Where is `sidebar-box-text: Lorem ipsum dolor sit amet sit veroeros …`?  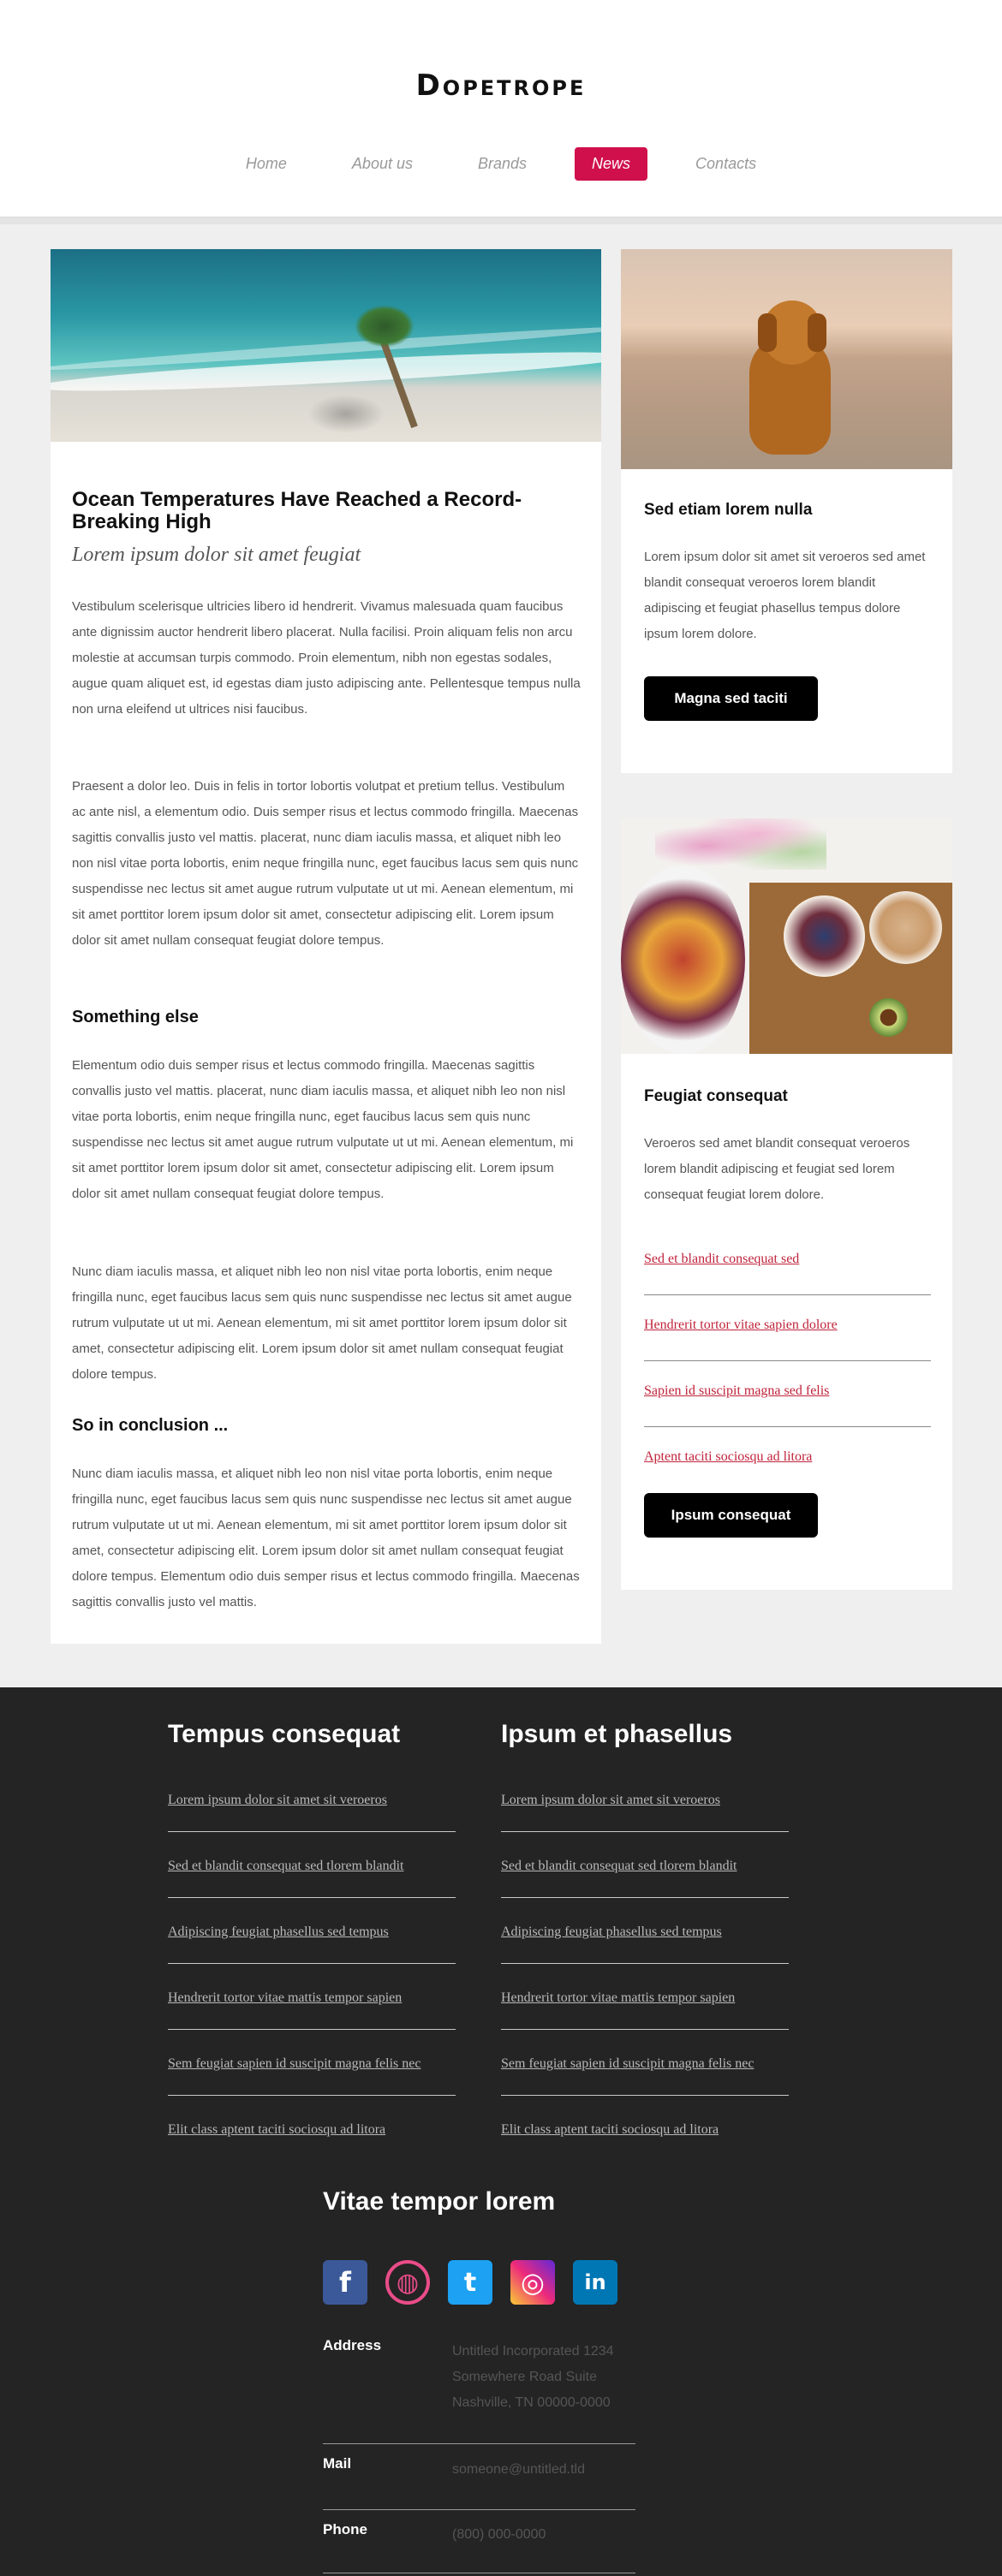 sidebar-box-text: Lorem ipsum dolor sit amet sit veroeros … is located at coordinates (785, 595).